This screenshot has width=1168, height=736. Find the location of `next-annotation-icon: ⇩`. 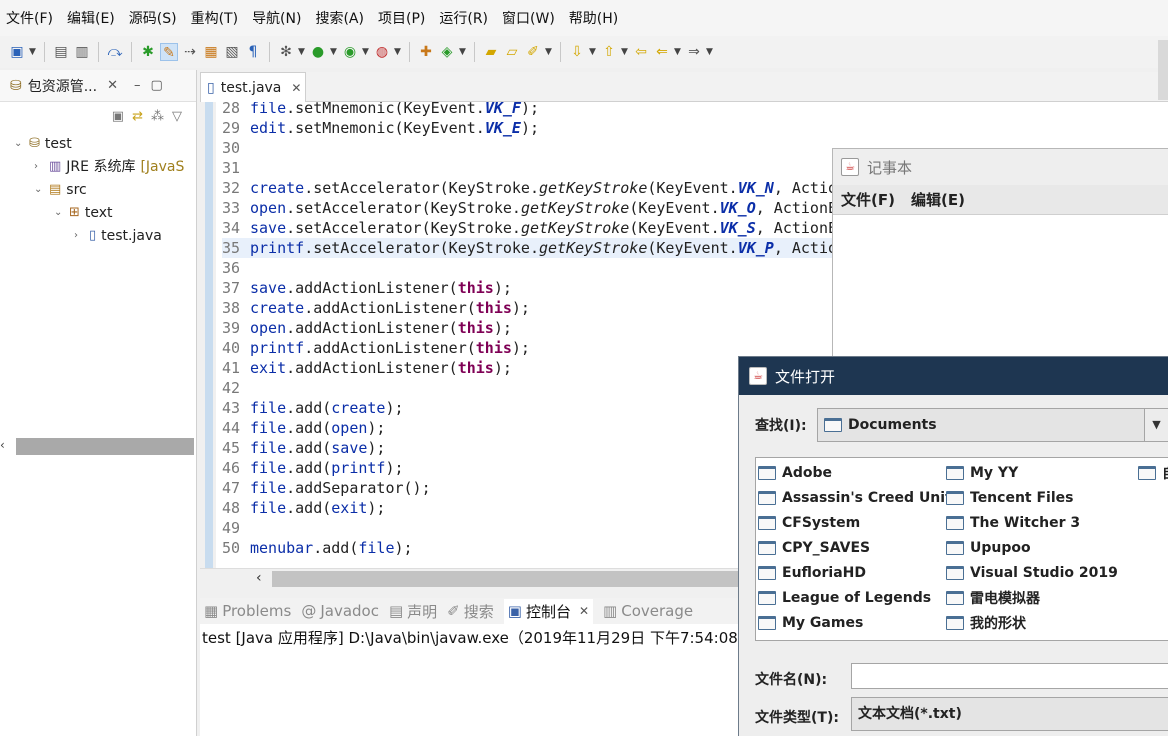

next-annotation-icon: ⇩ is located at coordinates (577, 52).